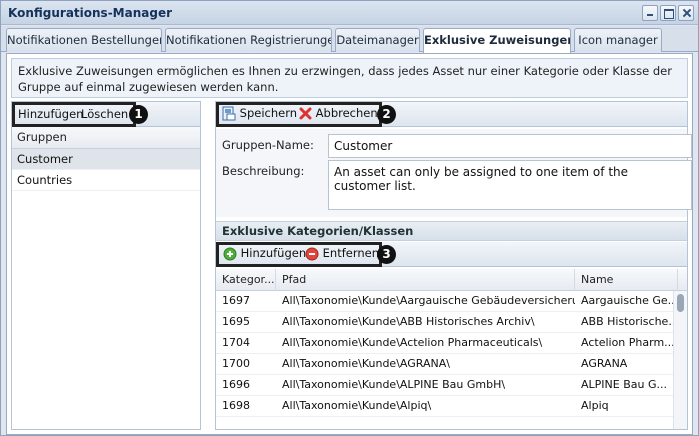 The image size is (699, 436). I want to click on save-button: Speichern, so click(259, 113).